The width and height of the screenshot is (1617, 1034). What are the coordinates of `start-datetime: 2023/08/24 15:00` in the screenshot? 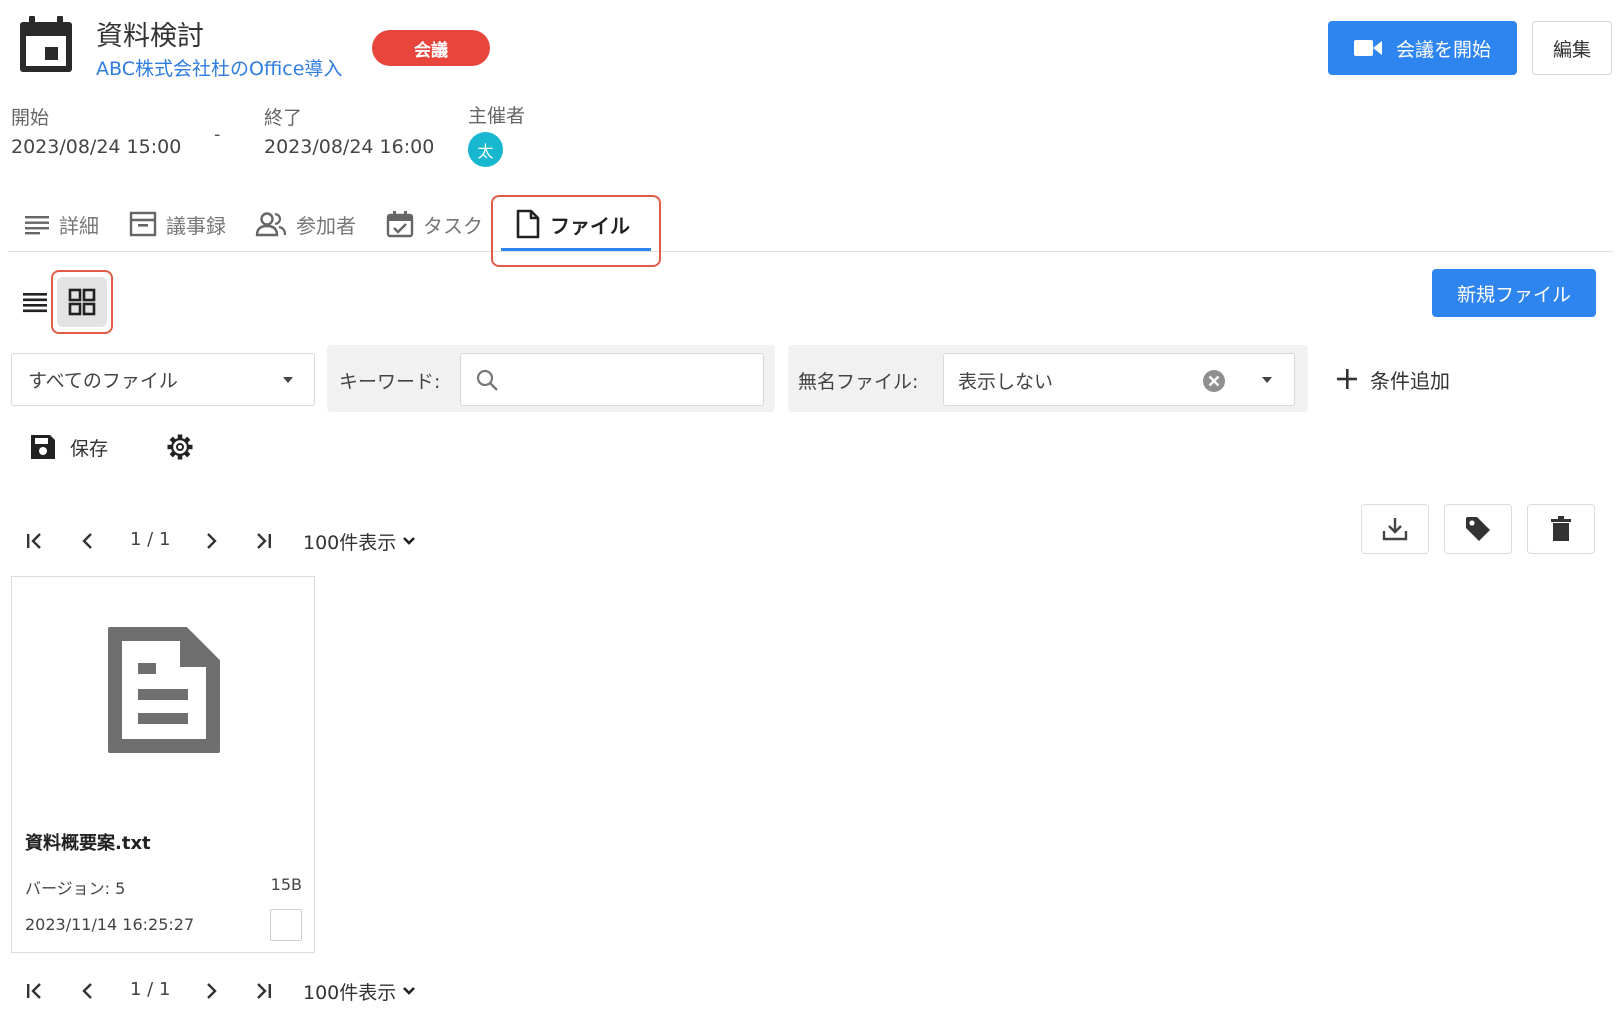 It's located at (96, 147).